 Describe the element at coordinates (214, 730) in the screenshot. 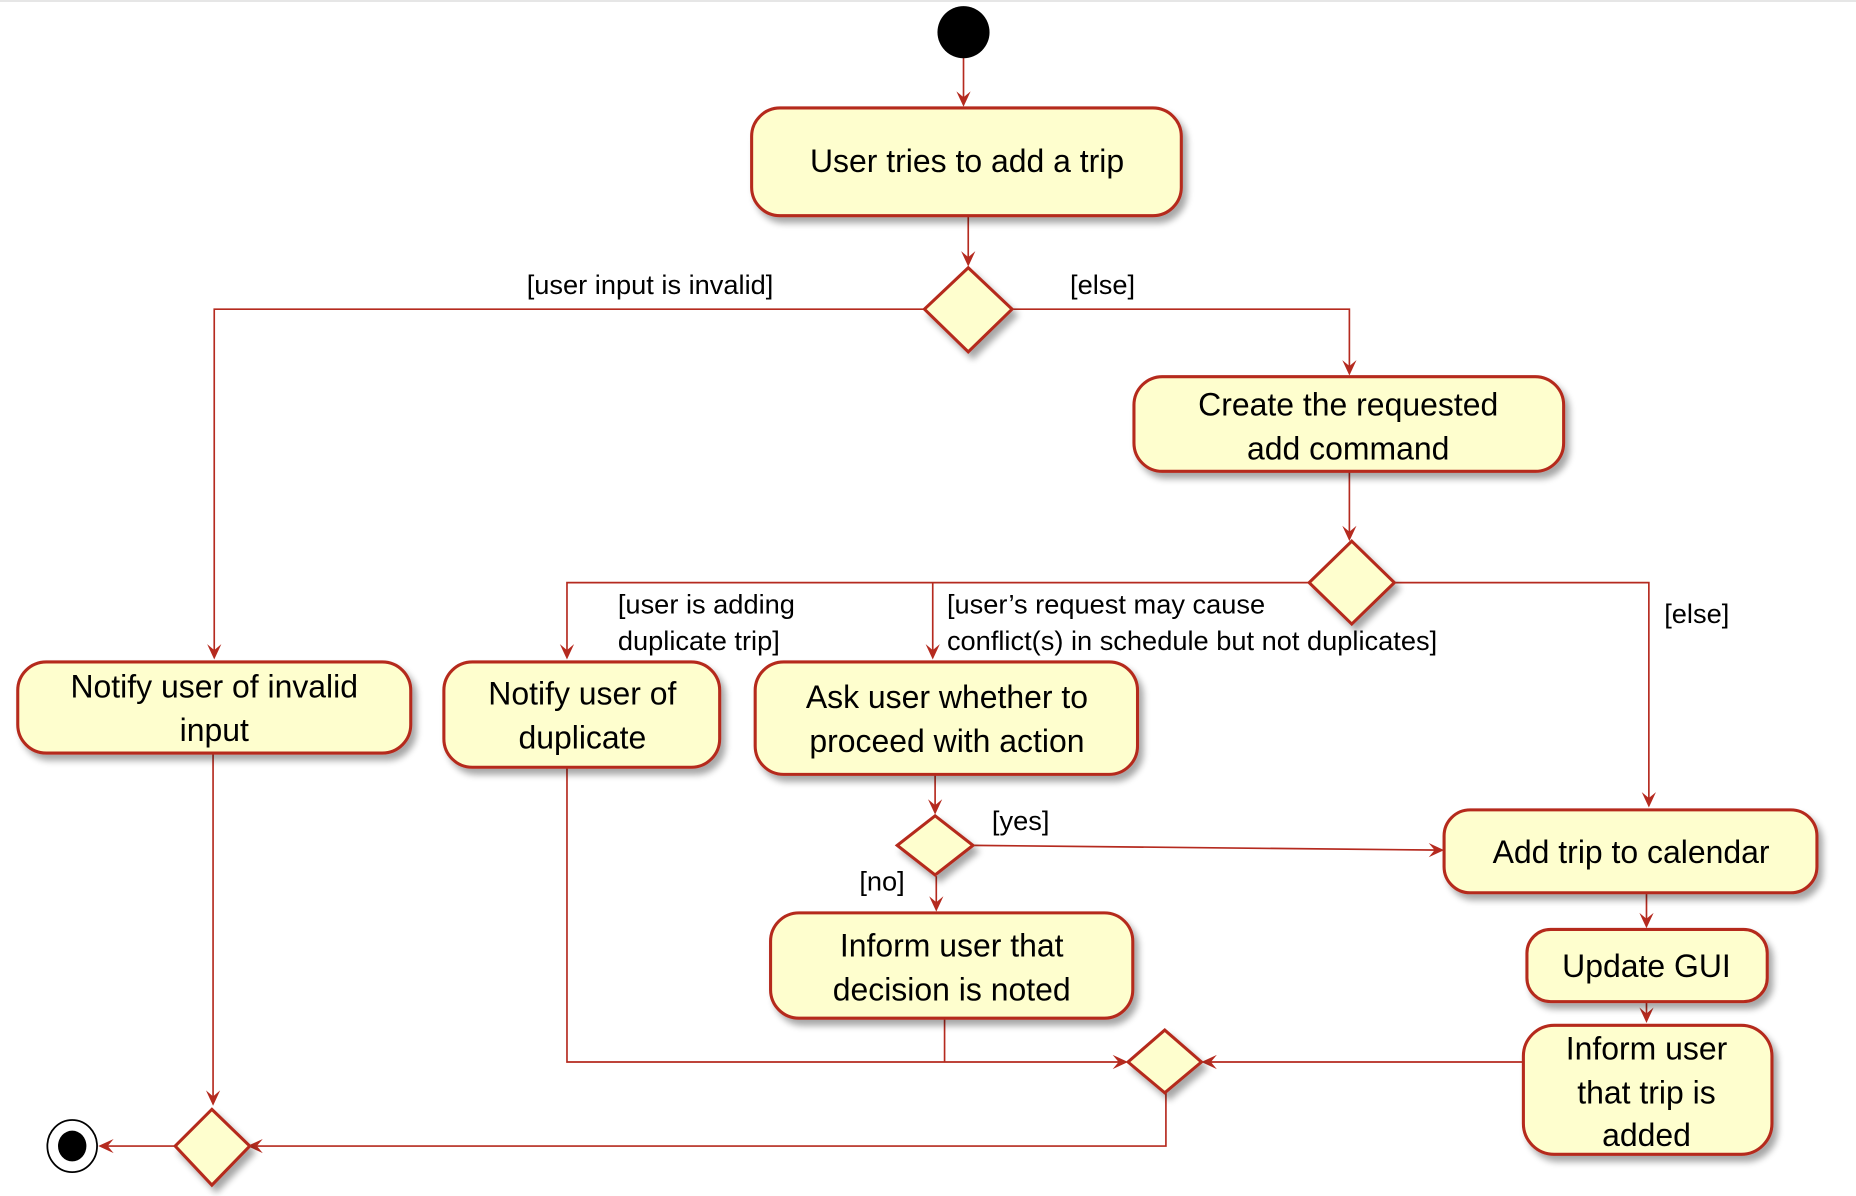

I see `activity-label: input` at that location.